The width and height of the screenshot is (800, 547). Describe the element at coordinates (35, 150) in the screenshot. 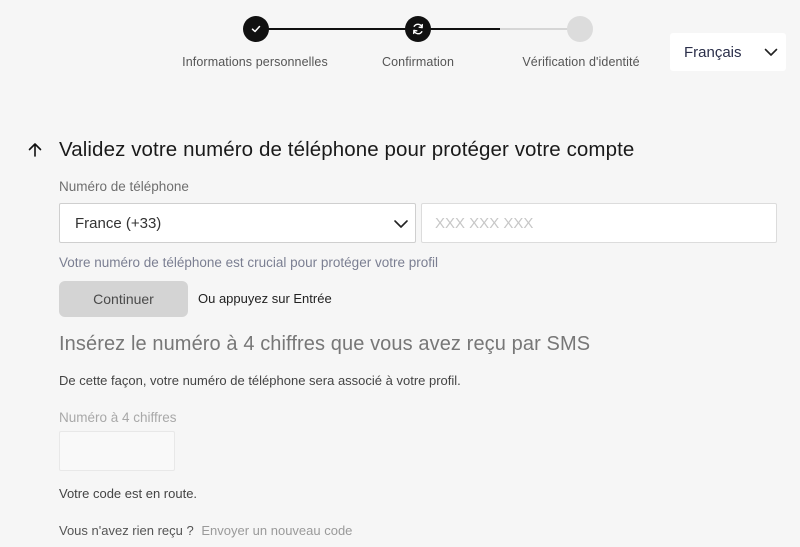

I see `arrow-up-icon` at that location.